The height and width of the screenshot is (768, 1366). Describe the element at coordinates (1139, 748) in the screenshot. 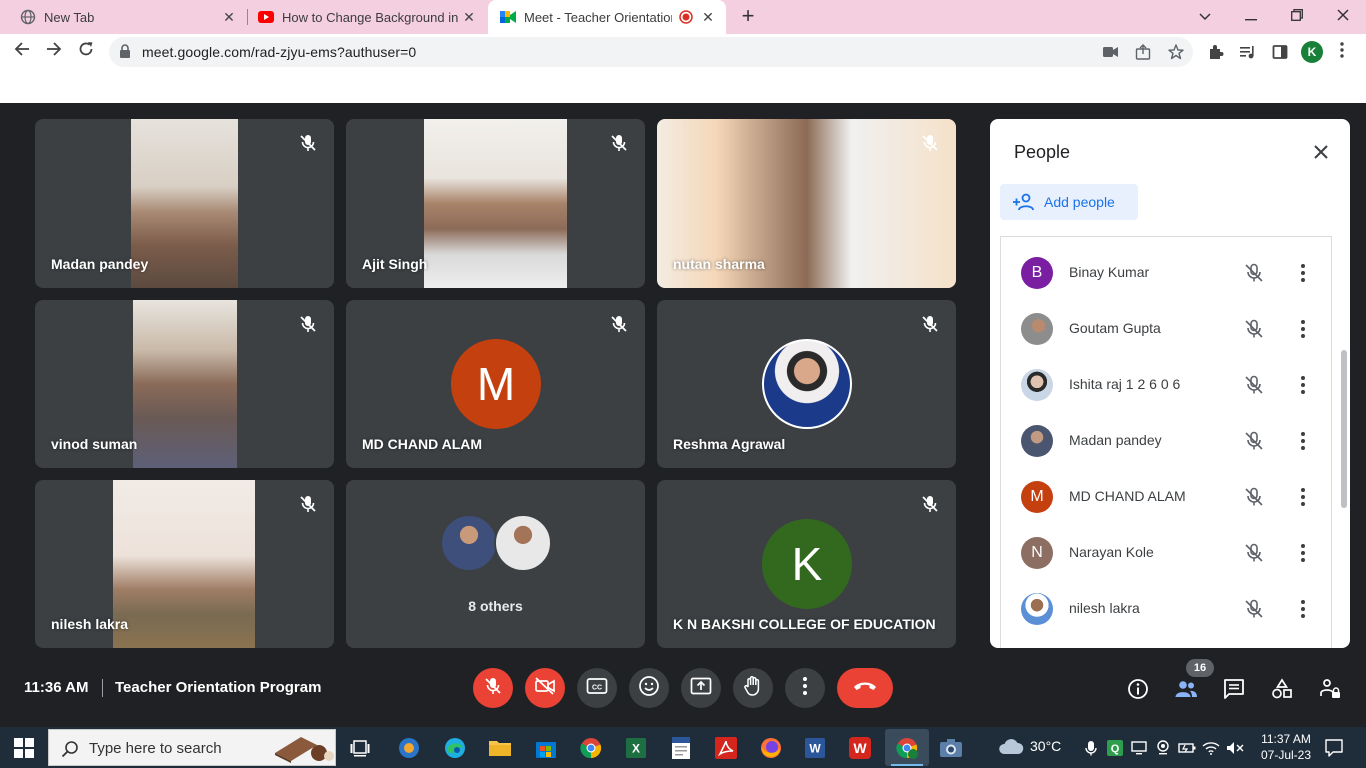

I see `display-tray-icon` at that location.